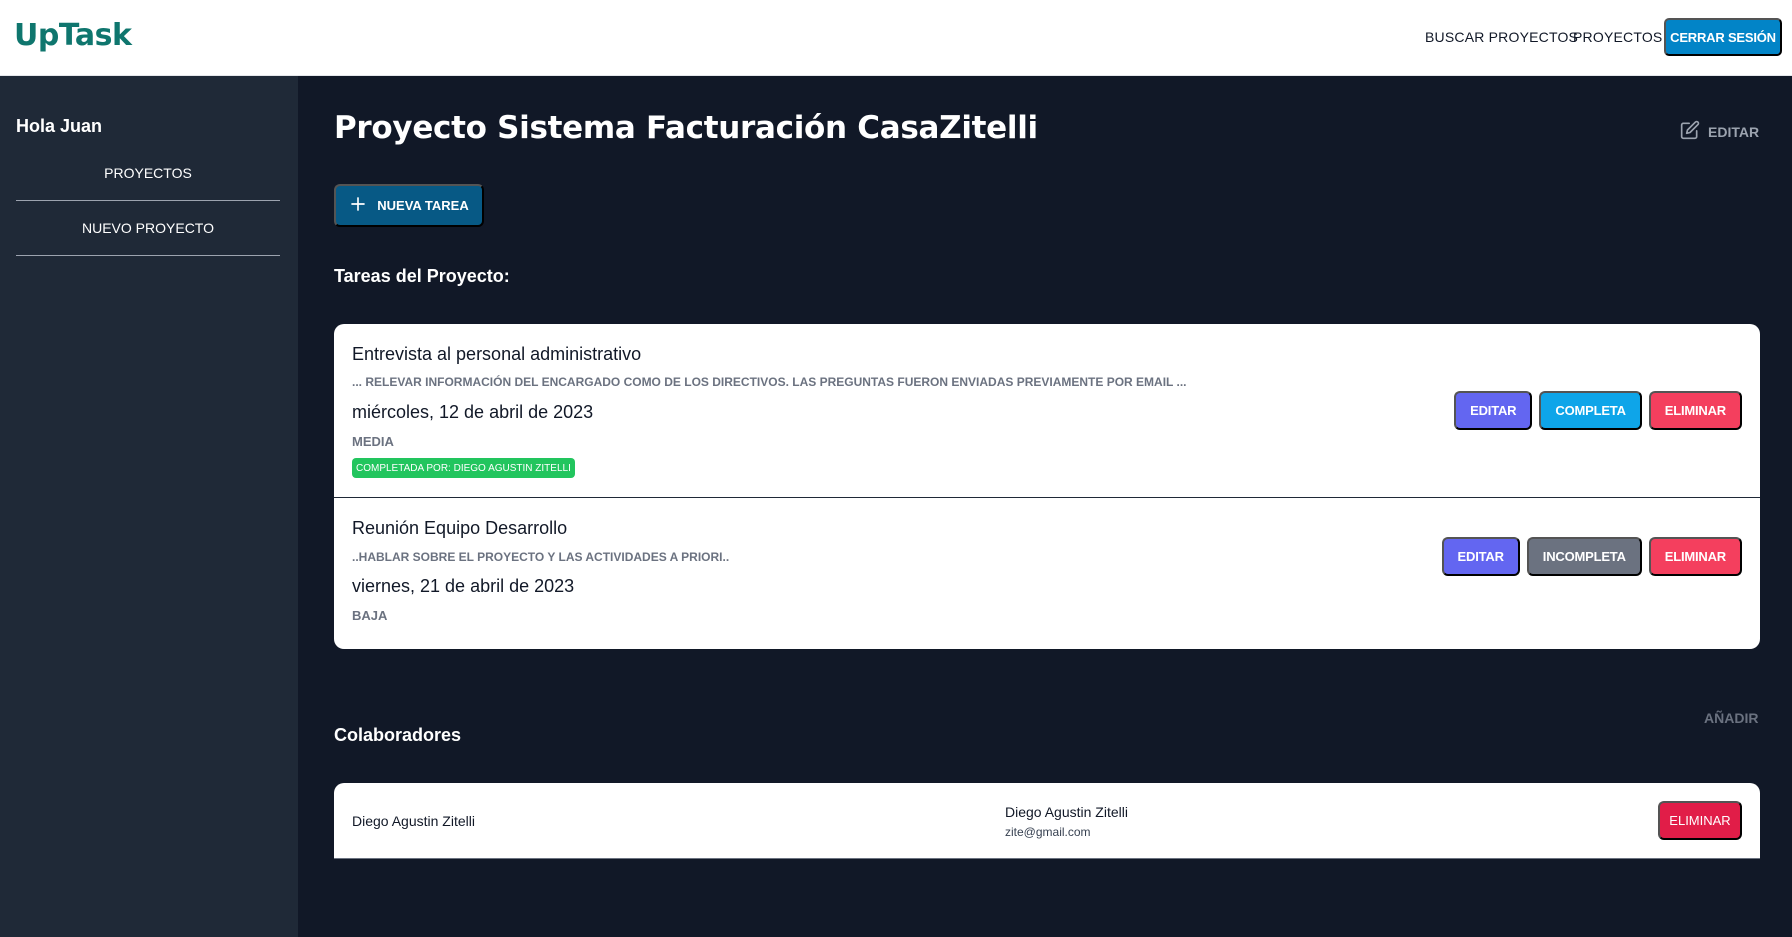 This screenshot has height=937, width=1792. What do you see at coordinates (373, 441) in the screenshot?
I see `task-priority: MEDIA` at bounding box center [373, 441].